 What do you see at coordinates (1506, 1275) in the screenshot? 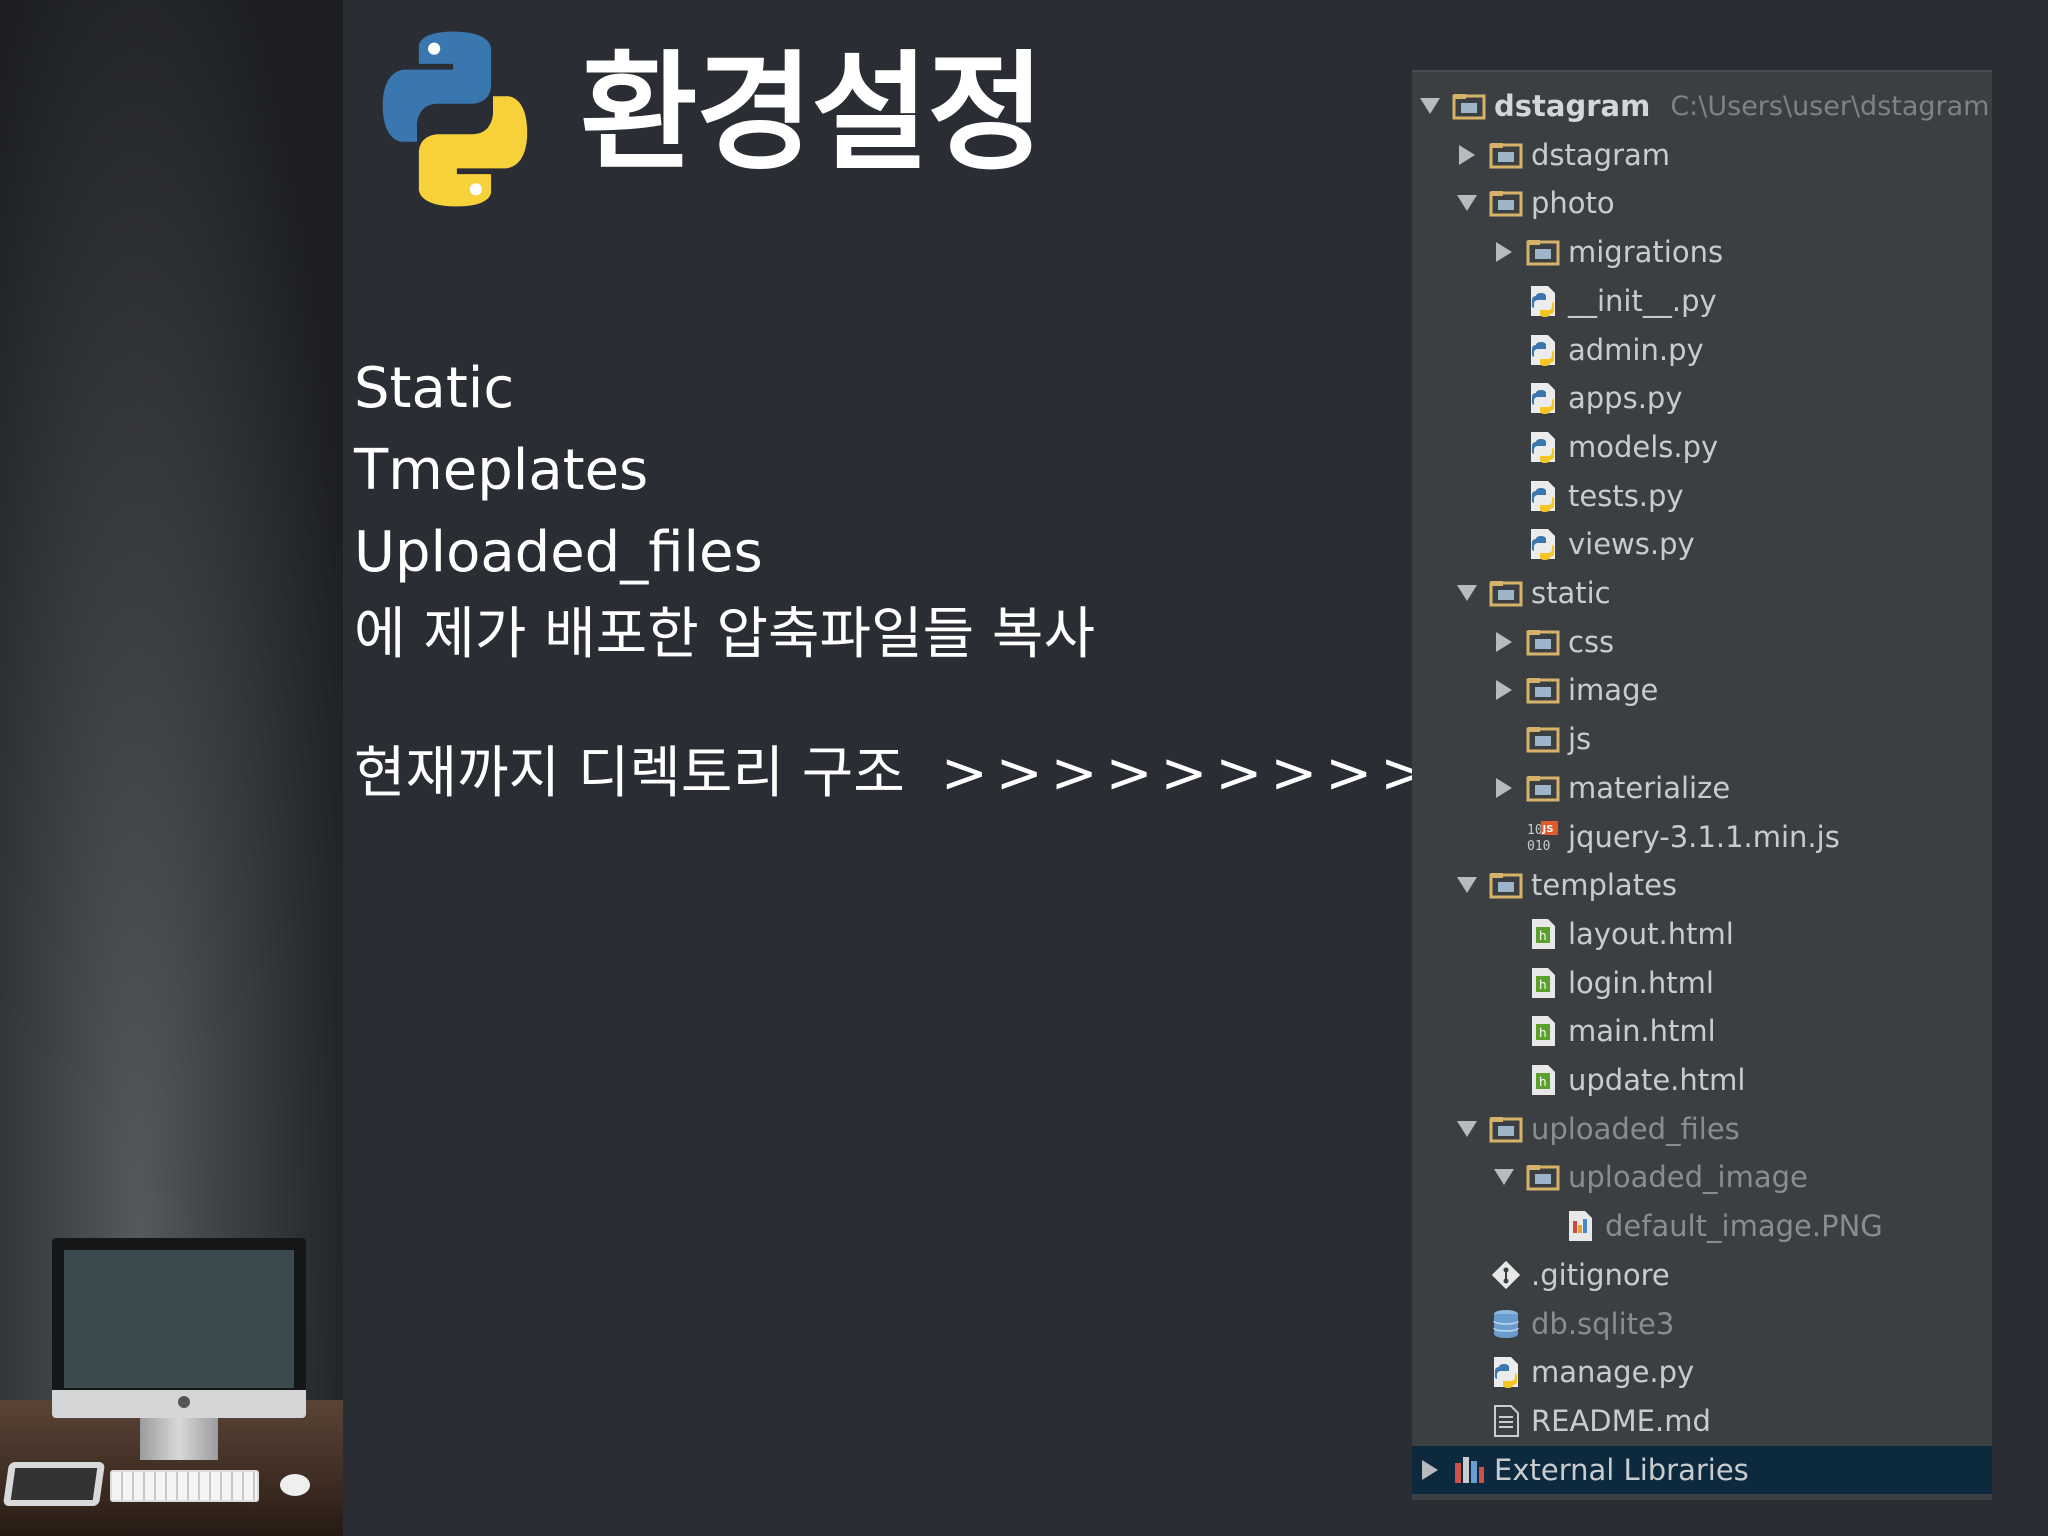
I see `git-icon` at bounding box center [1506, 1275].